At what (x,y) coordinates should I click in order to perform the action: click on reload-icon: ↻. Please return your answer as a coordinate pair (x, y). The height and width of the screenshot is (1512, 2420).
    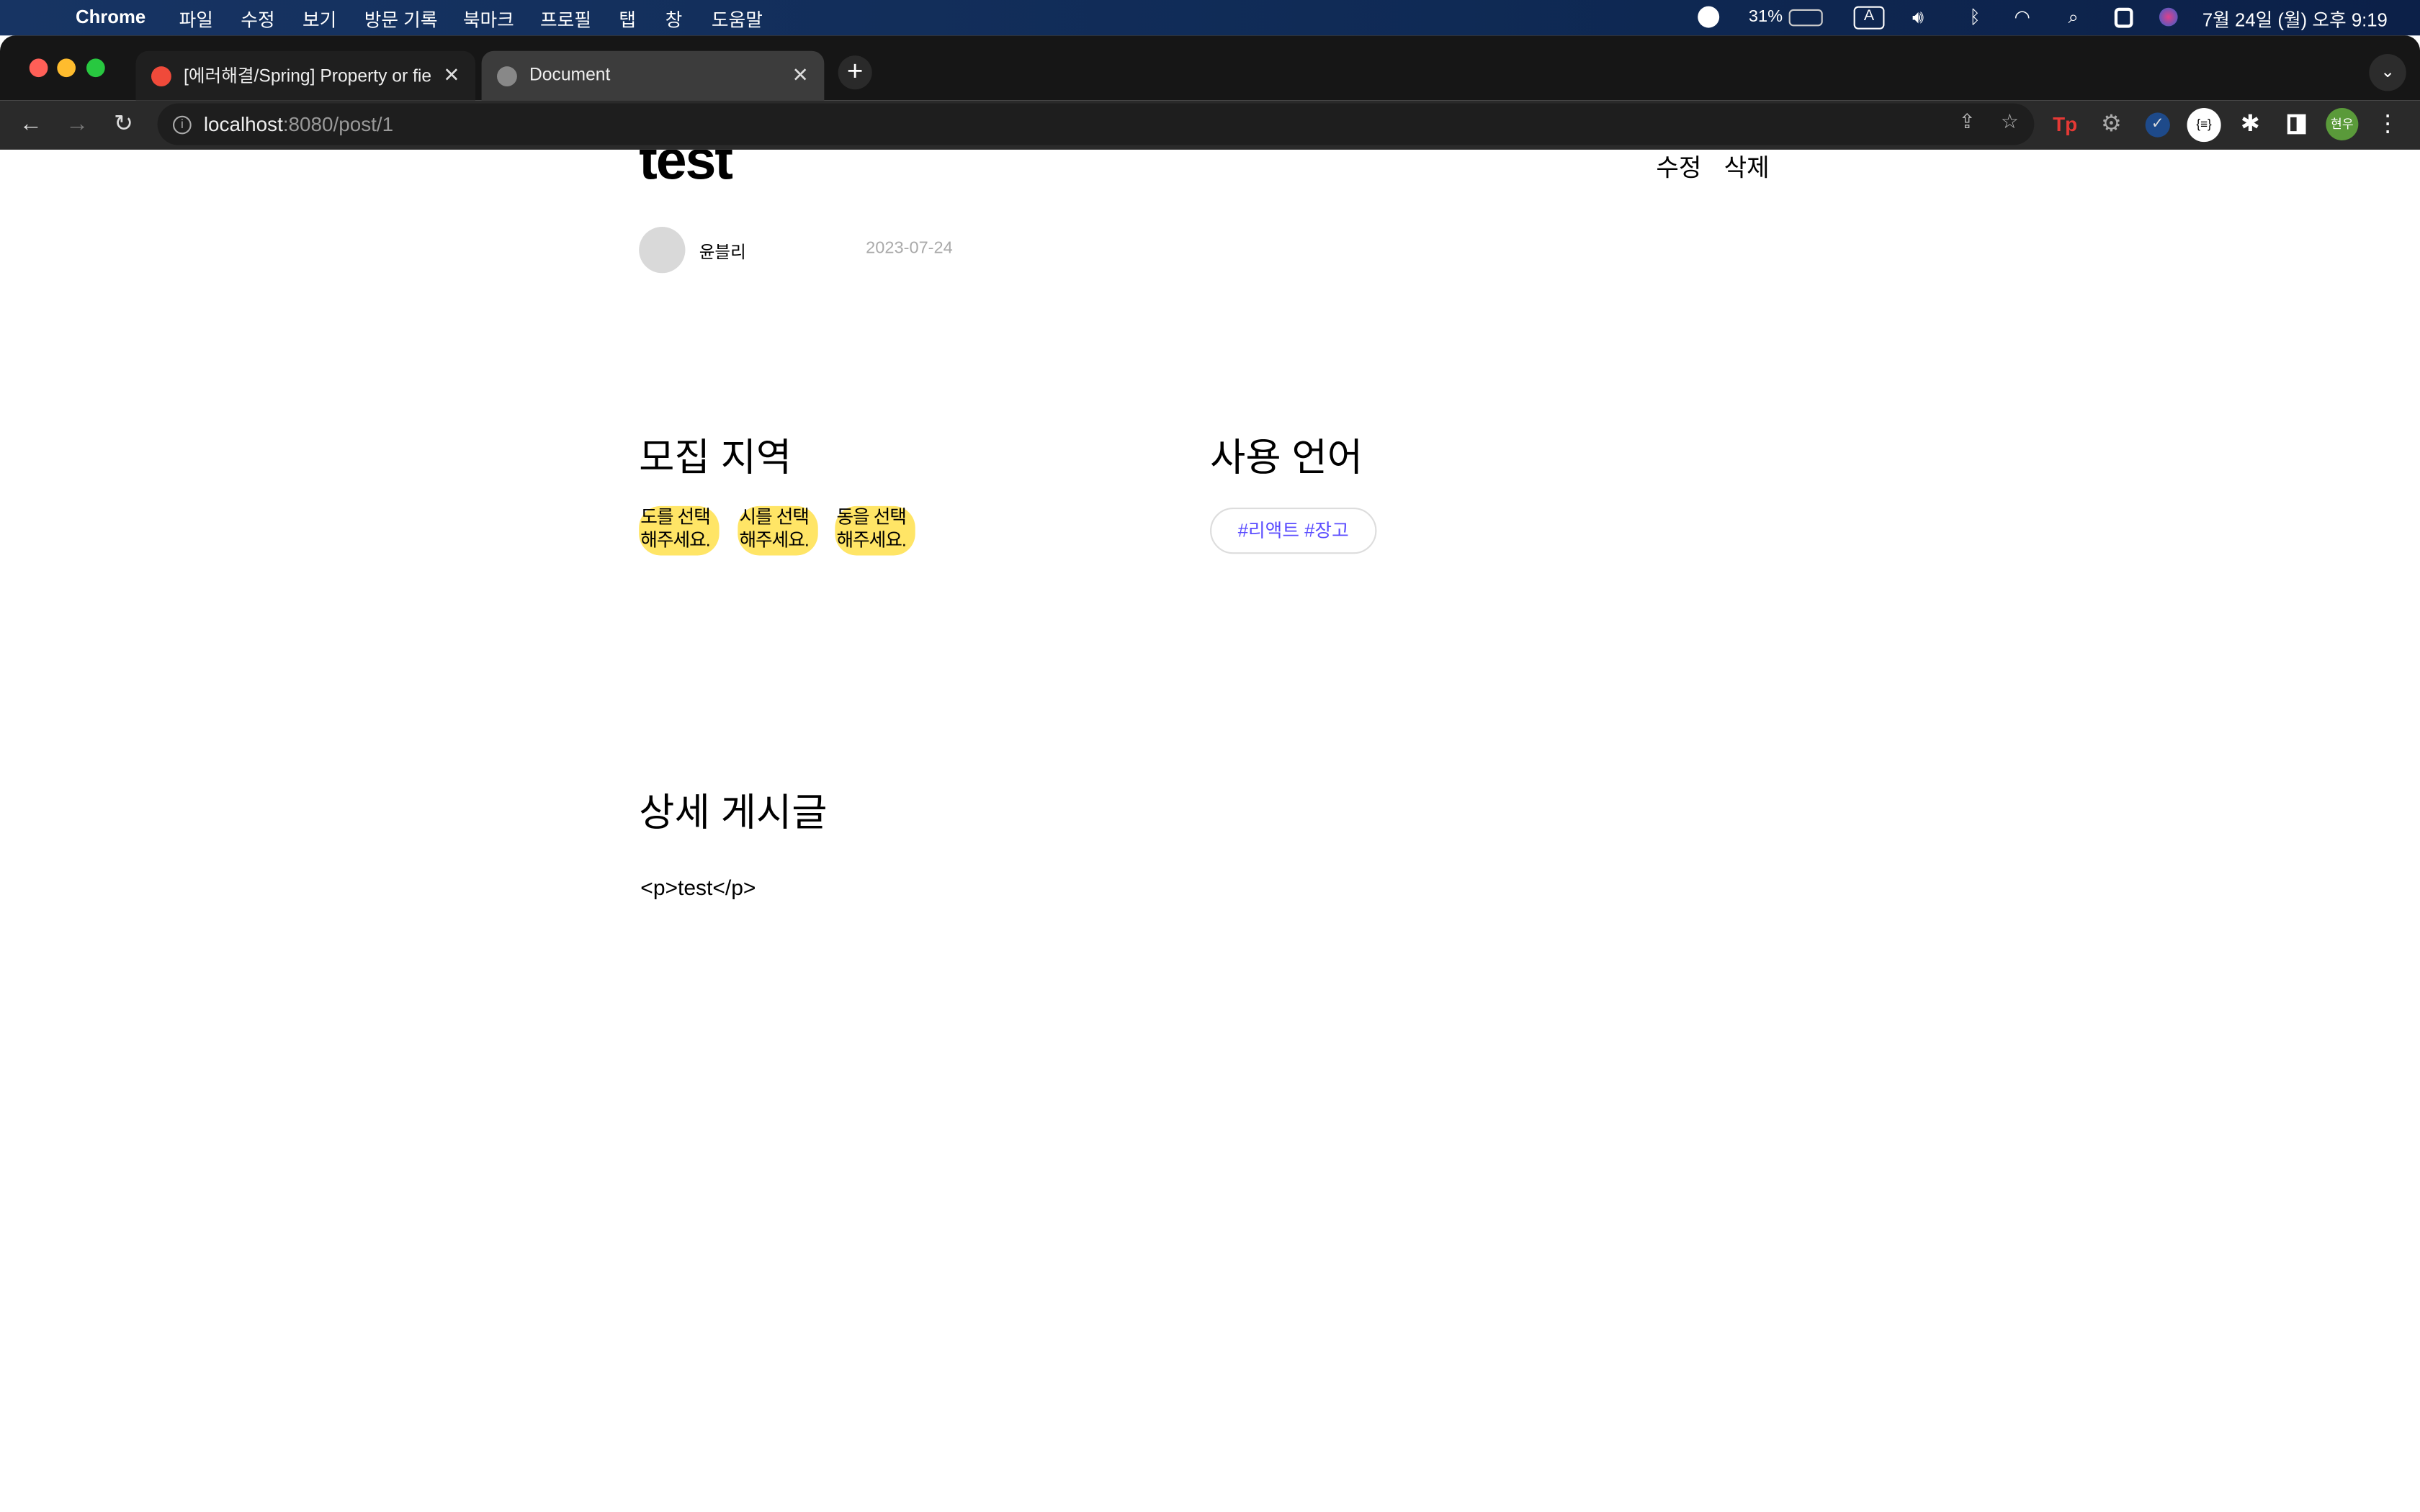
    Looking at the image, I should click on (124, 124).